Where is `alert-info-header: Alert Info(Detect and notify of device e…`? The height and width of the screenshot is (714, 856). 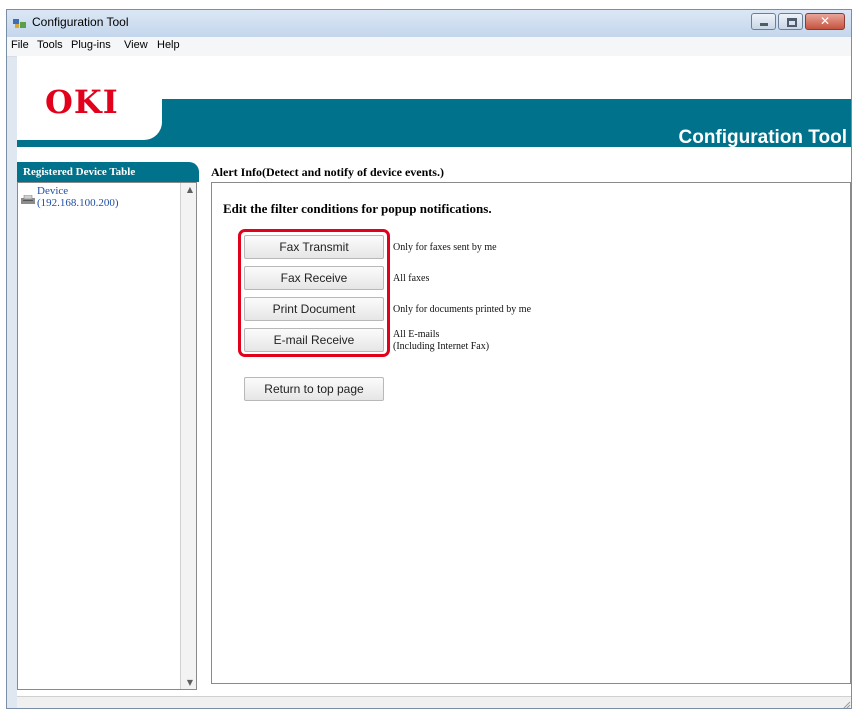 alert-info-header: Alert Info(Detect and notify of device e… is located at coordinates (327, 172).